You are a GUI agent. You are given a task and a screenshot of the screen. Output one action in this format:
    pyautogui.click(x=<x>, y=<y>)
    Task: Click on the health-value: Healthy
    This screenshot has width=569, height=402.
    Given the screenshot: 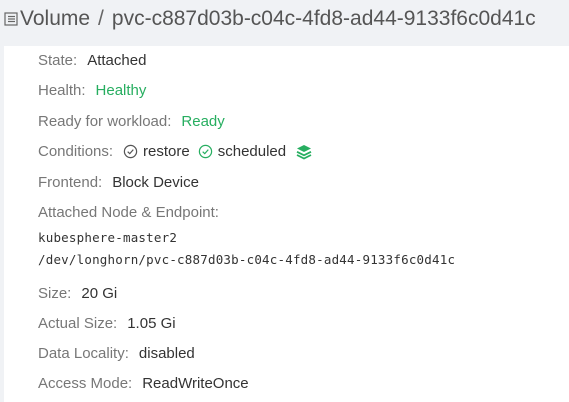 What is the action you would take?
    pyautogui.click(x=121, y=90)
    